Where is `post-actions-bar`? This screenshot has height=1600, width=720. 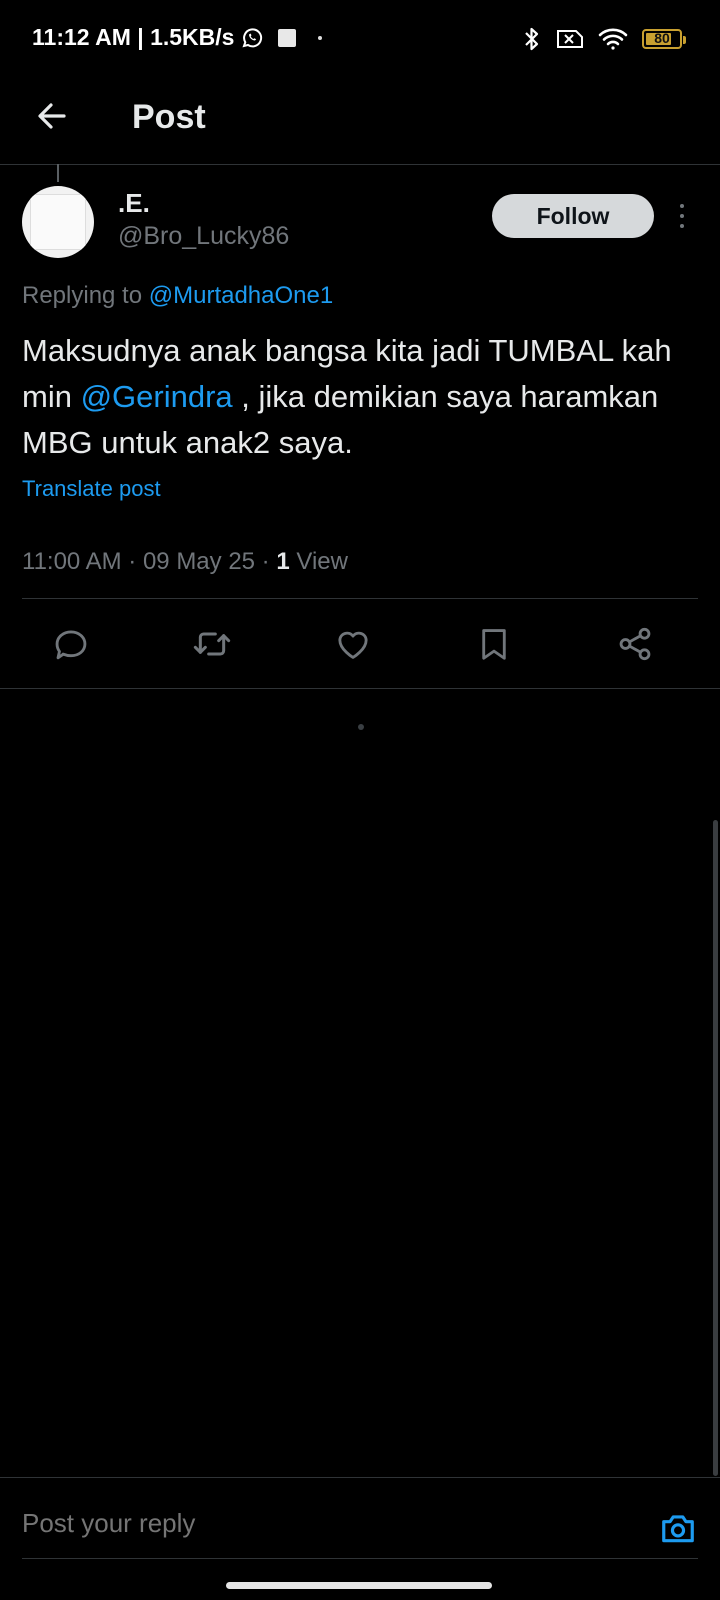
post-actions-bar is located at coordinates (360, 645).